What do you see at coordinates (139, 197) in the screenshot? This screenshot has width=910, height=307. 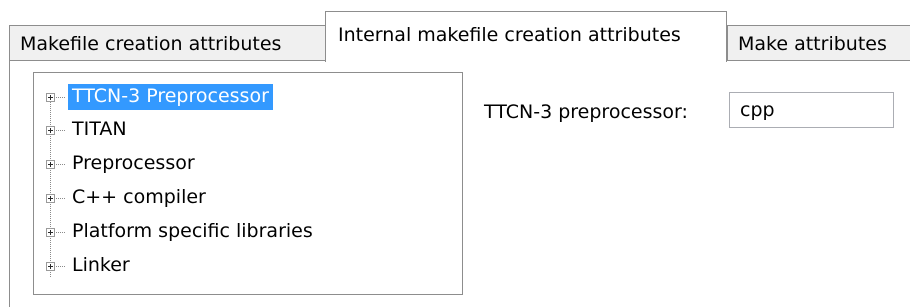 I see `tree-item-label: C++ compiler` at bounding box center [139, 197].